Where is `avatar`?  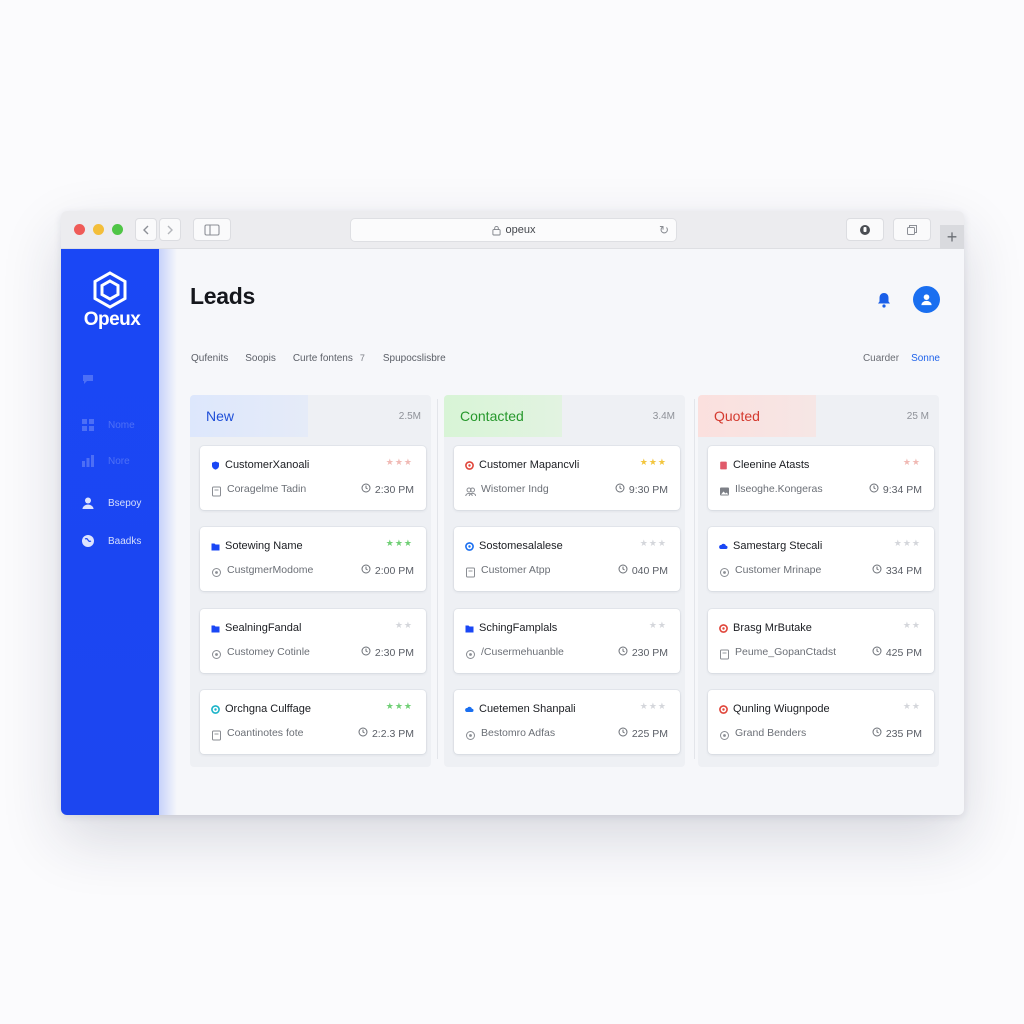
avatar is located at coordinates (926, 299).